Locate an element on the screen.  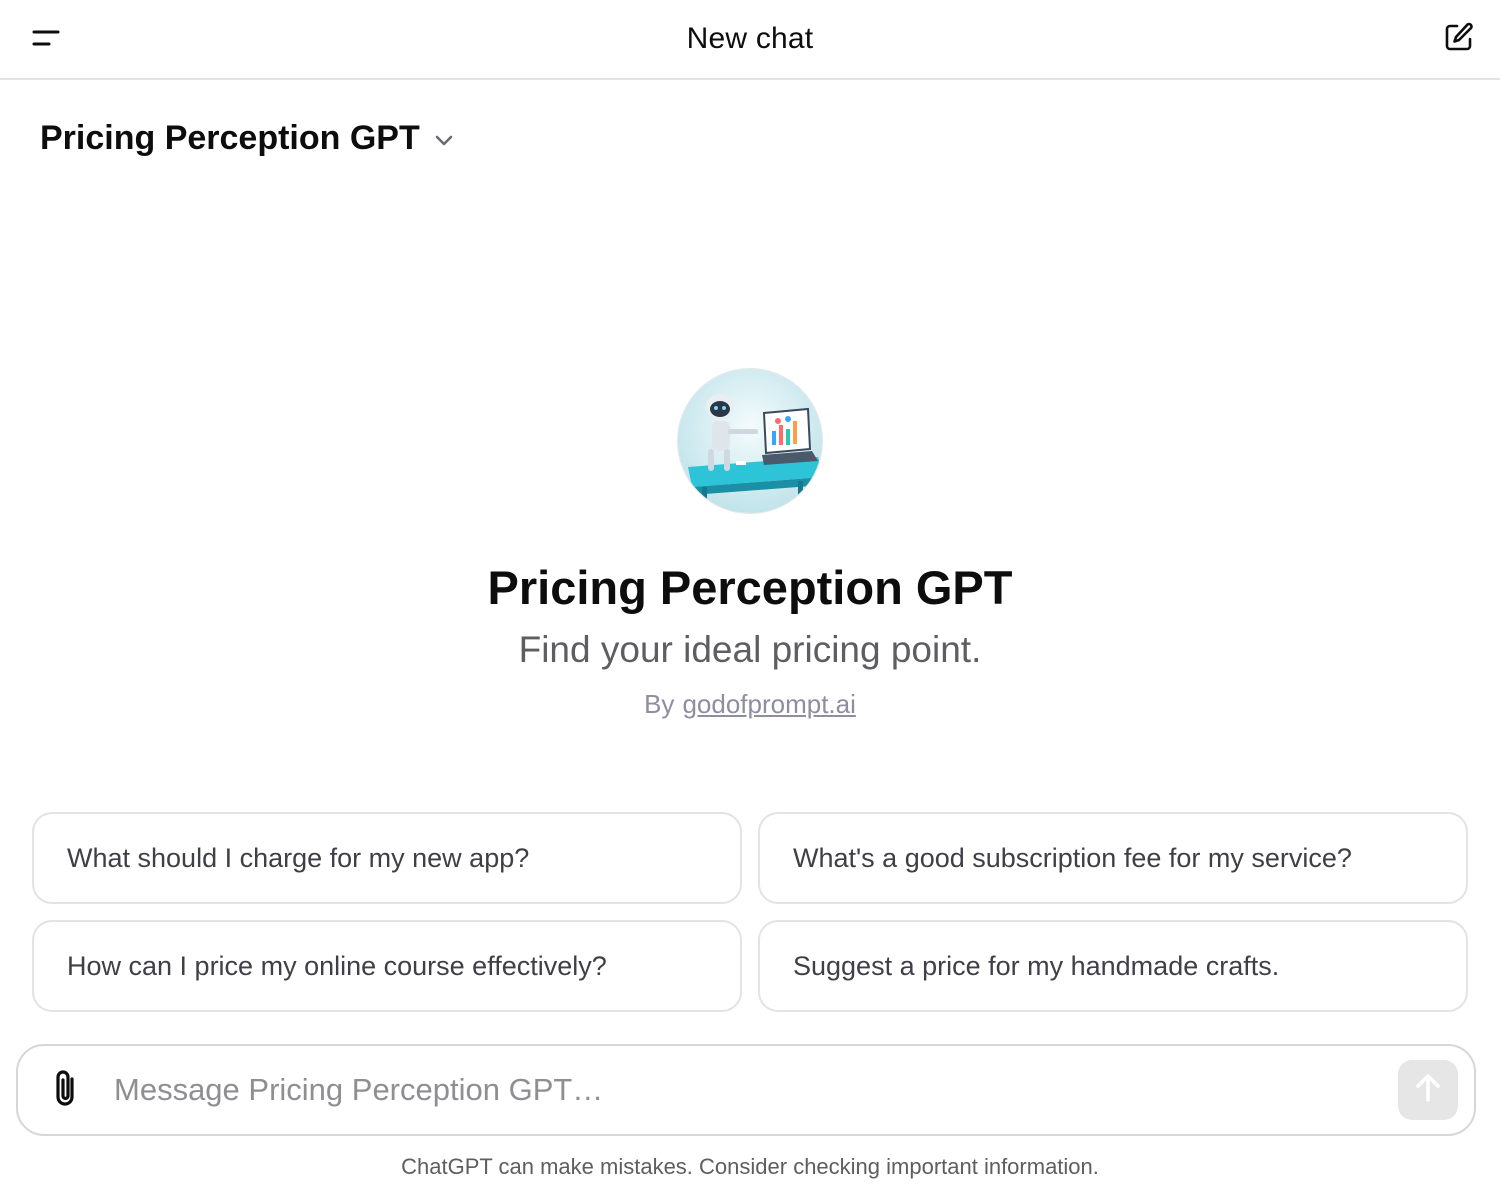
gpt-name: Pricing Perception GPT is located at coordinates (750, 587).